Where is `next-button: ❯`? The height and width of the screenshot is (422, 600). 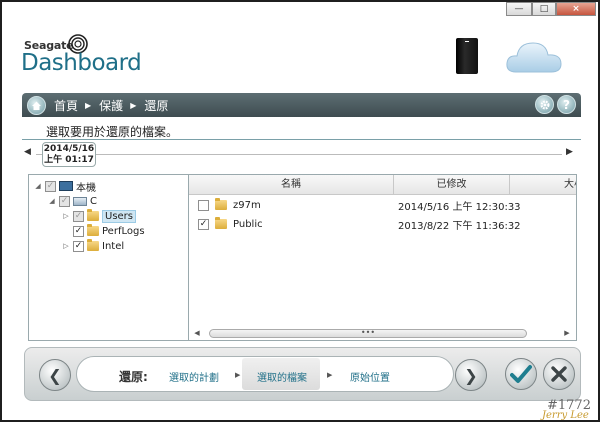
next-button: ❯ is located at coordinates (471, 375).